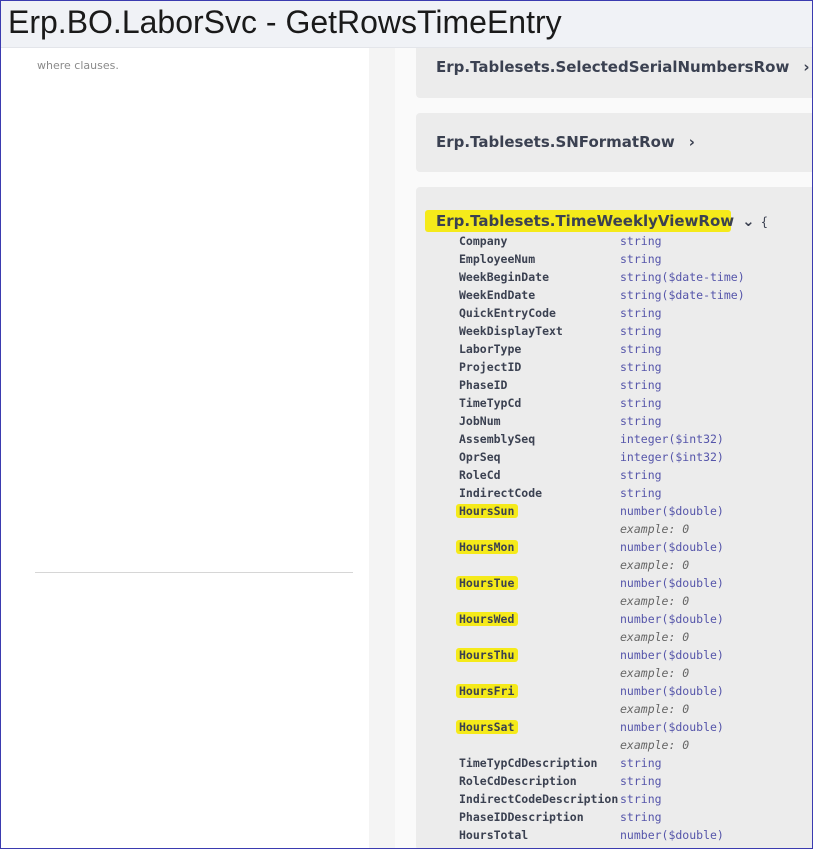 This screenshot has width=813, height=849. I want to click on property-name: WeekBeginDate, so click(504, 277).